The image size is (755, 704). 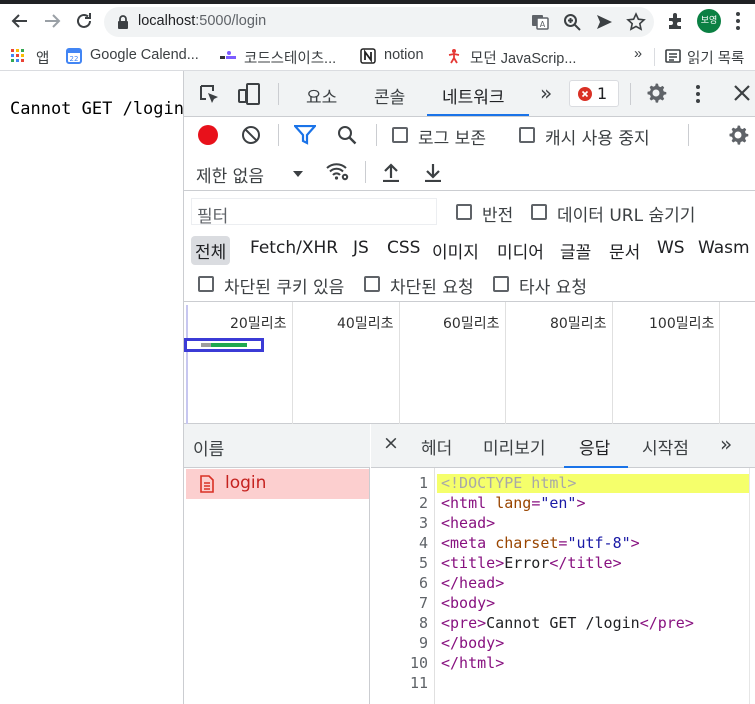 I want to click on close-icon, so click(x=742, y=93).